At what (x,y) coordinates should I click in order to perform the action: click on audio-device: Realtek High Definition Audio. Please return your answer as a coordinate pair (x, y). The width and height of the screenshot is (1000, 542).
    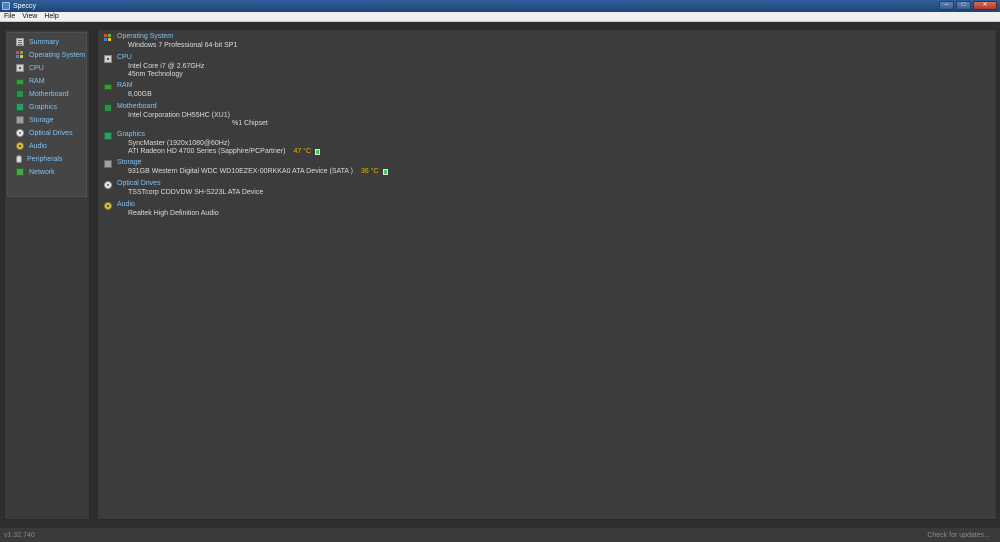
    Looking at the image, I should click on (173, 213).